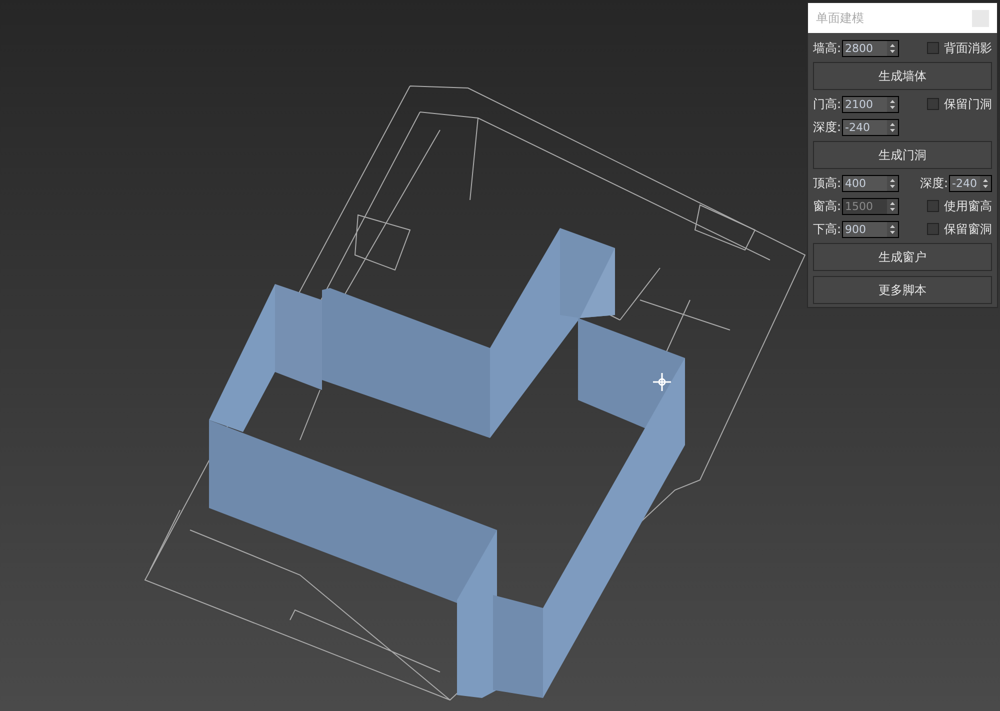 This screenshot has width=1000, height=711. What do you see at coordinates (871, 183) in the screenshot?
I see `spinner-field: 400` at bounding box center [871, 183].